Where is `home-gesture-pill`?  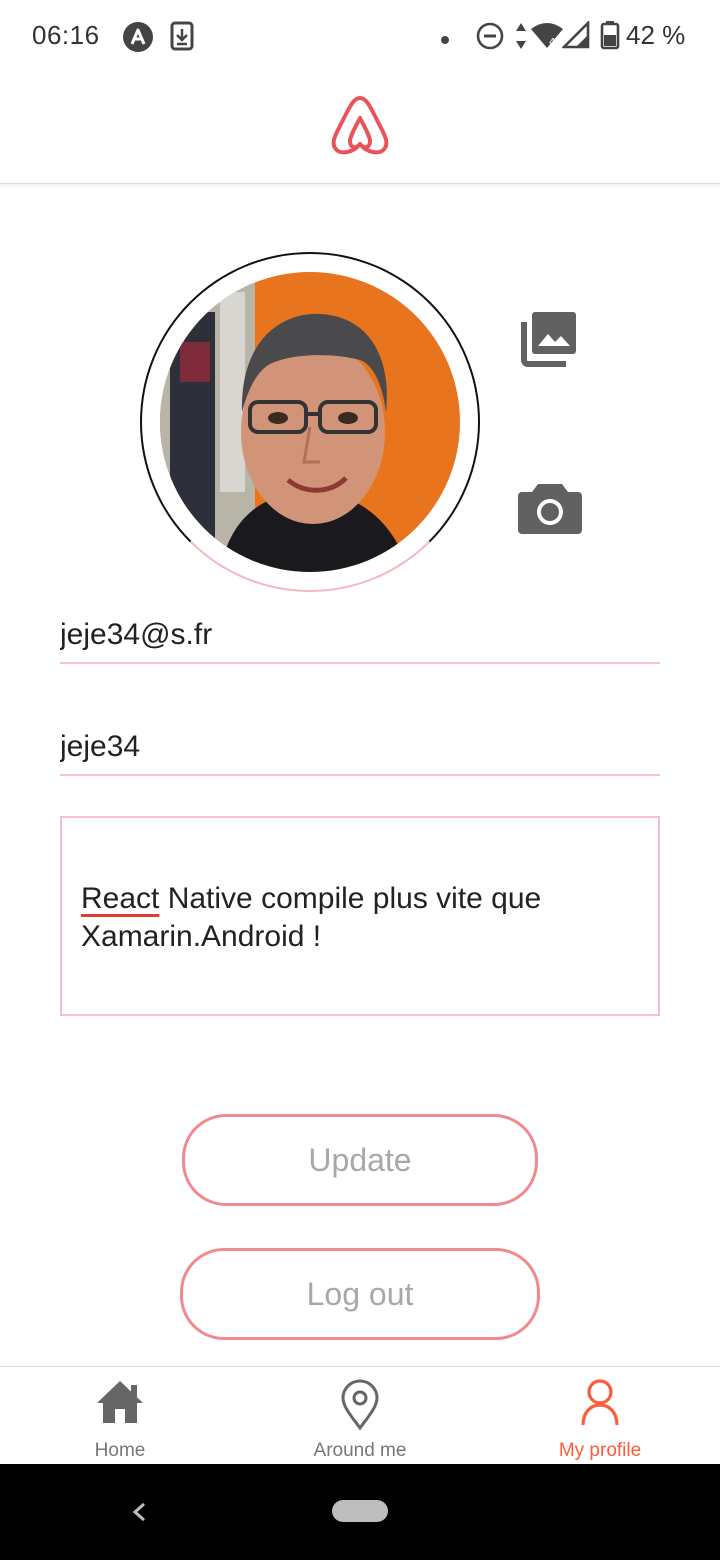 home-gesture-pill is located at coordinates (360, 1511).